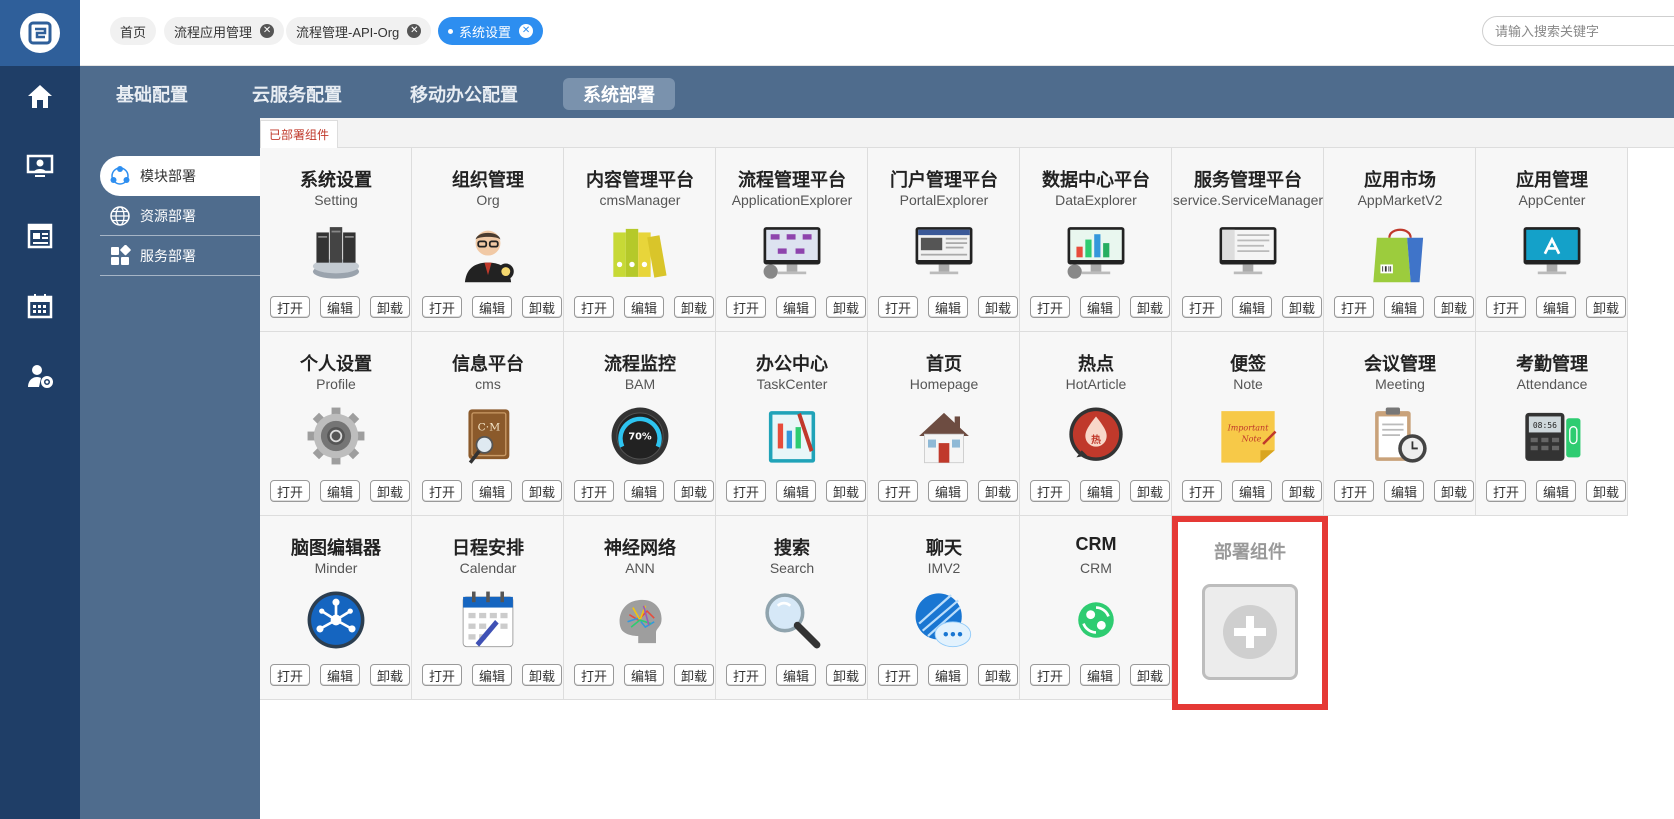 Image resolution: width=1674 pixels, height=819 pixels. I want to click on home-icon, so click(40, 96).